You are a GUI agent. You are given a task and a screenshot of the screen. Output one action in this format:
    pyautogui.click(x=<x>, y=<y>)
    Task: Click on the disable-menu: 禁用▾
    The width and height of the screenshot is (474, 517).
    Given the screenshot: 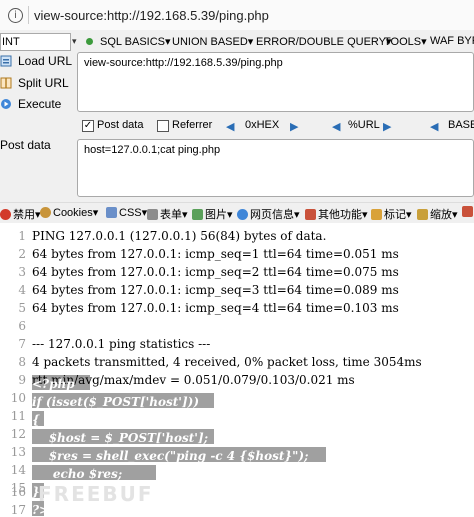 What is the action you would take?
    pyautogui.click(x=20, y=214)
    